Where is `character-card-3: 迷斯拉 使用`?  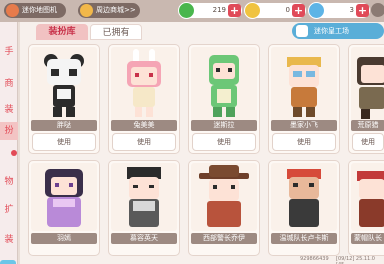 character-card-3: 迷斯拉 使用 is located at coordinates (224, 99).